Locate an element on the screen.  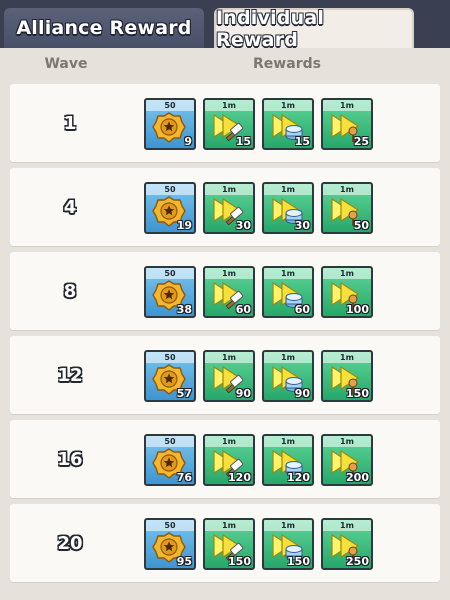
reward-row: 4 50 19 1m 30 1m 30 1m 50 is located at coordinates (225, 207).